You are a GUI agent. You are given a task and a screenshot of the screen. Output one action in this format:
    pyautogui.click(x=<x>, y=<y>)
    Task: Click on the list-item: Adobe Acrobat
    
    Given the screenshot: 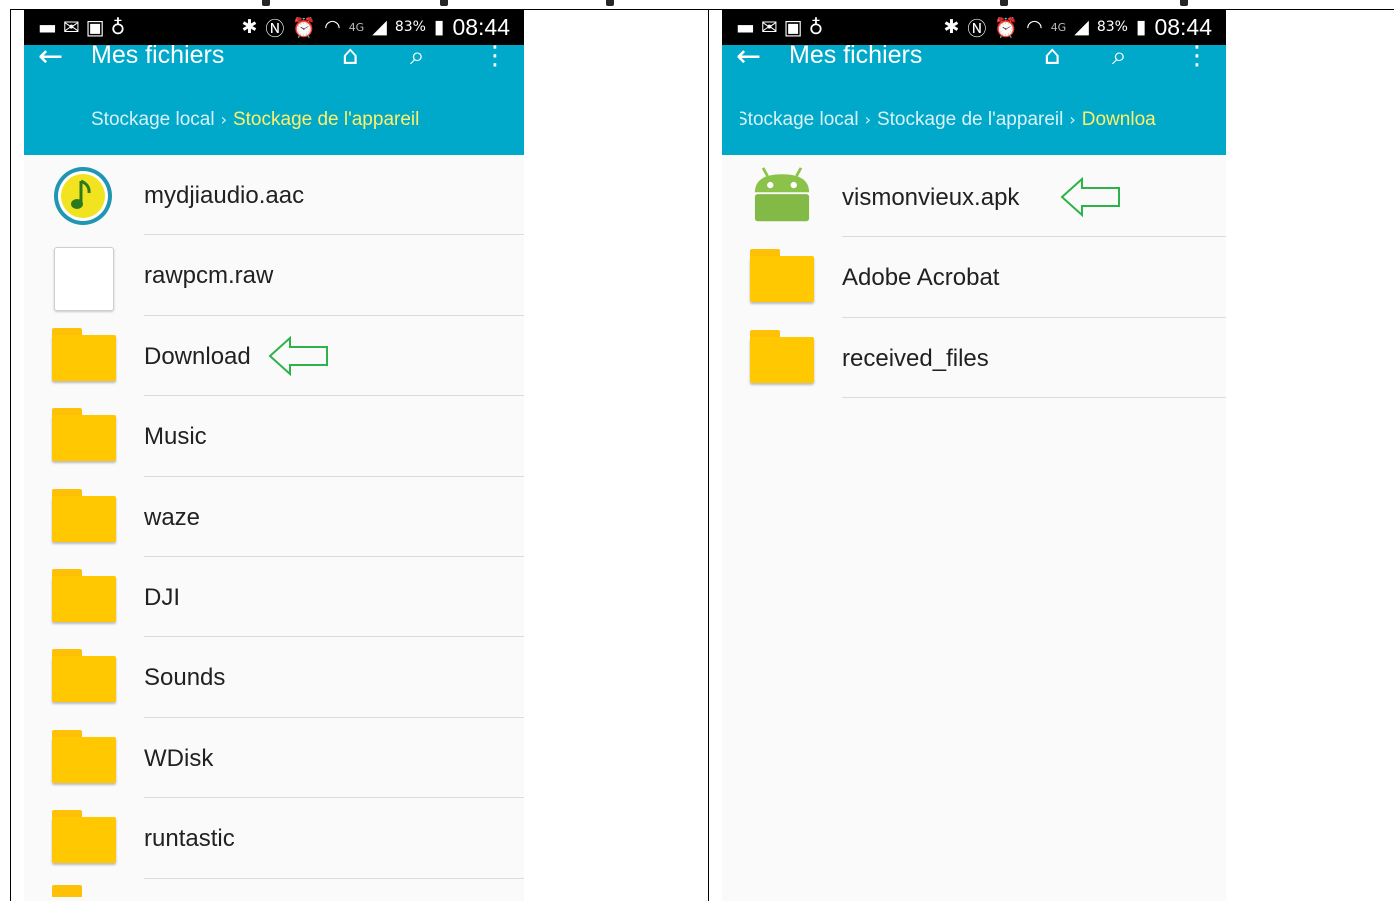 What is the action you would take?
    pyautogui.click(x=974, y=277)
    